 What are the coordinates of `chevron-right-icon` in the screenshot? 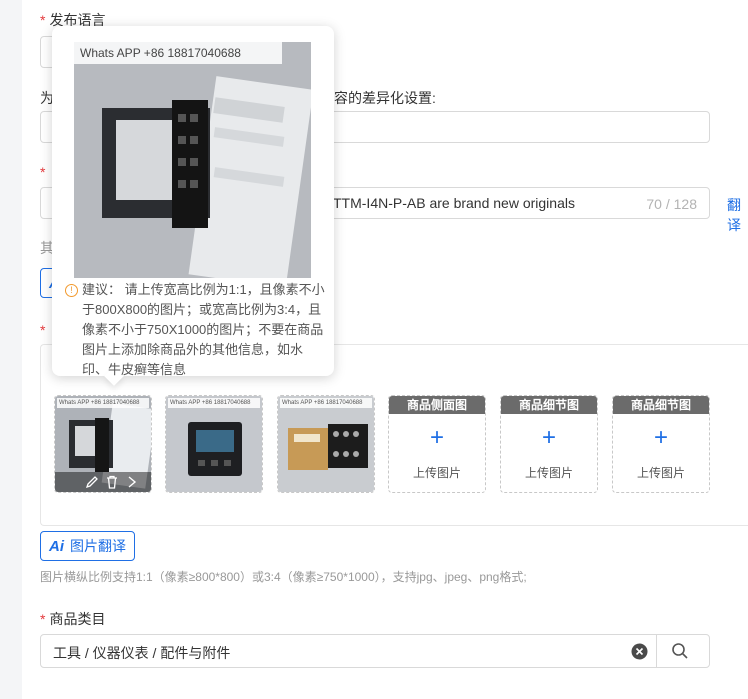 It's located at (132, 482).